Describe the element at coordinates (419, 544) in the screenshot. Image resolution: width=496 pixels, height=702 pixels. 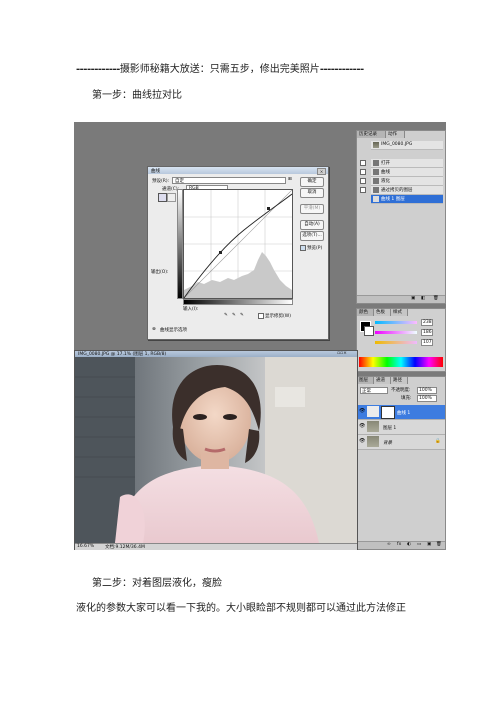
I see `new-group-icon: ▭` at that location.